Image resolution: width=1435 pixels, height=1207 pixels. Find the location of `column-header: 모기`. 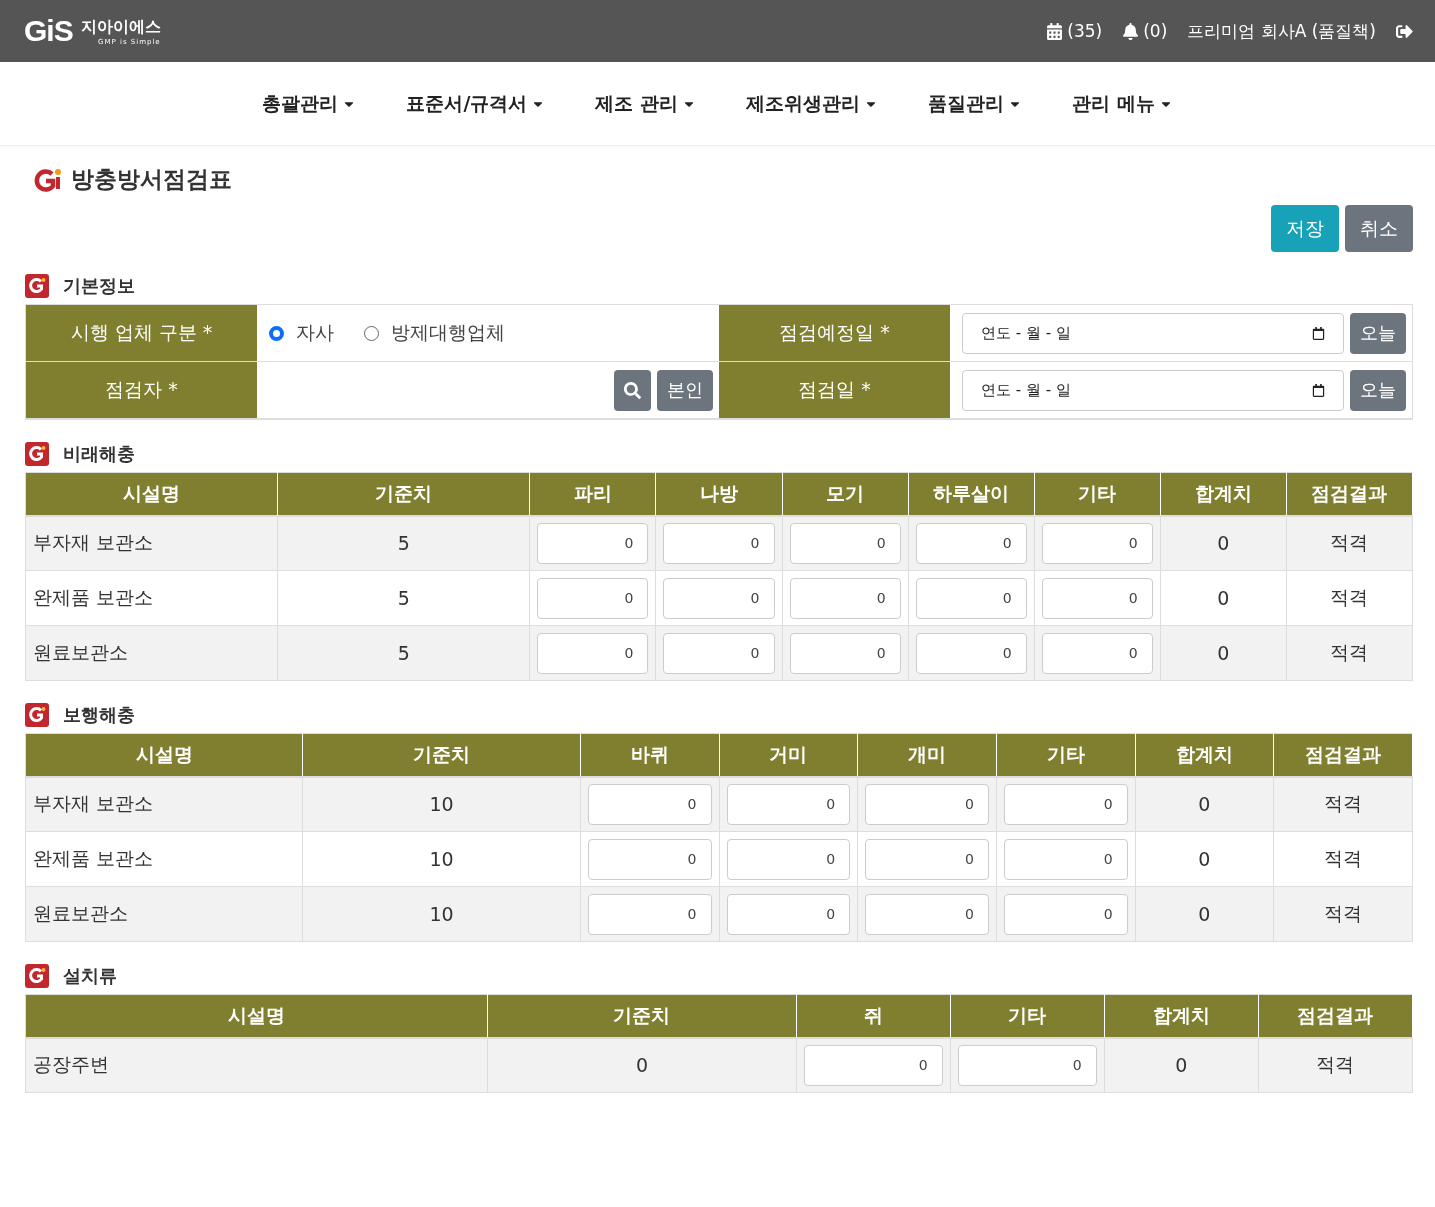

column-header: 모기 is located at coordinates (845, 494).